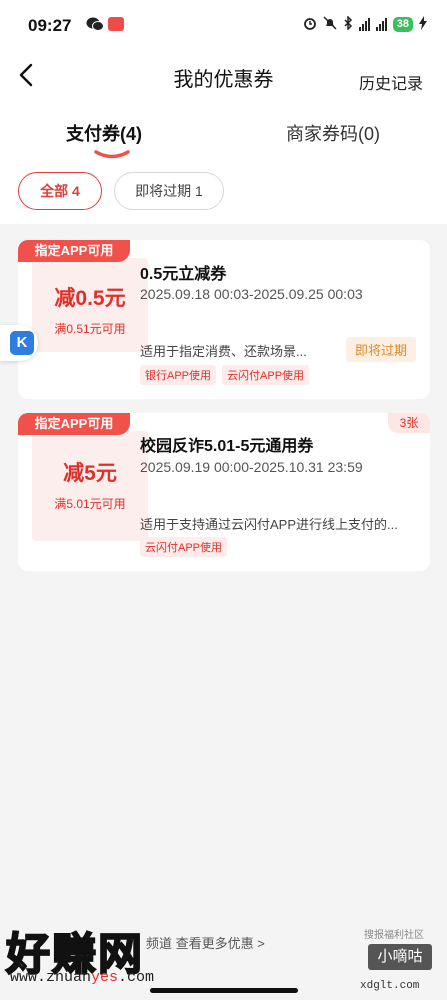 This screenshot has height=1000, width=447. What do you see at coordinates (223, 132) in the screenshot?
I see `coupon-tabs: 支付券(4) 商家券码(0)` at bounding box center [223, 132].